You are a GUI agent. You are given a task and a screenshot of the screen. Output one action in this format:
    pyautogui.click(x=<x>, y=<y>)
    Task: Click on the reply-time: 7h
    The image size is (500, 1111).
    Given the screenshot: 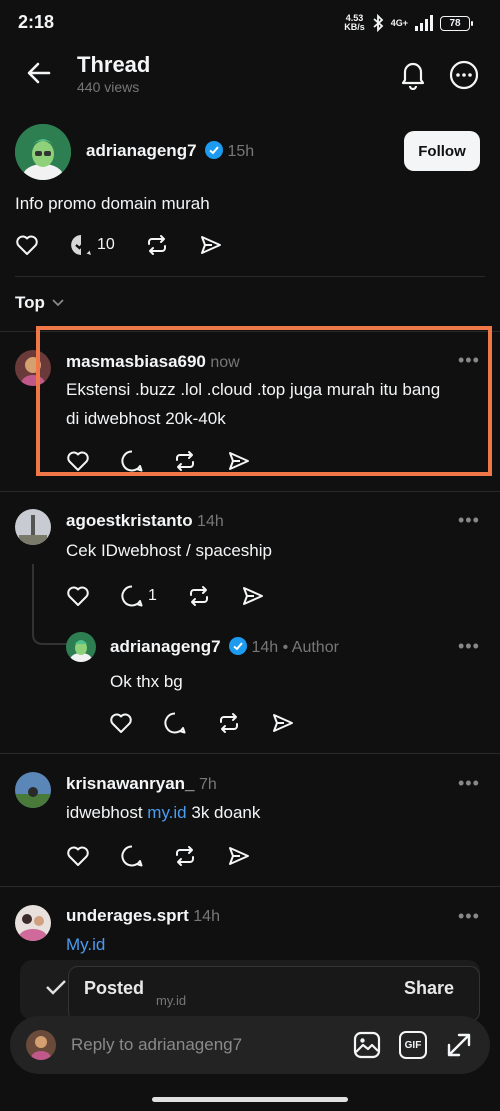 What is the action you would take?
    pyautogui.click(x=207, y=784)
    